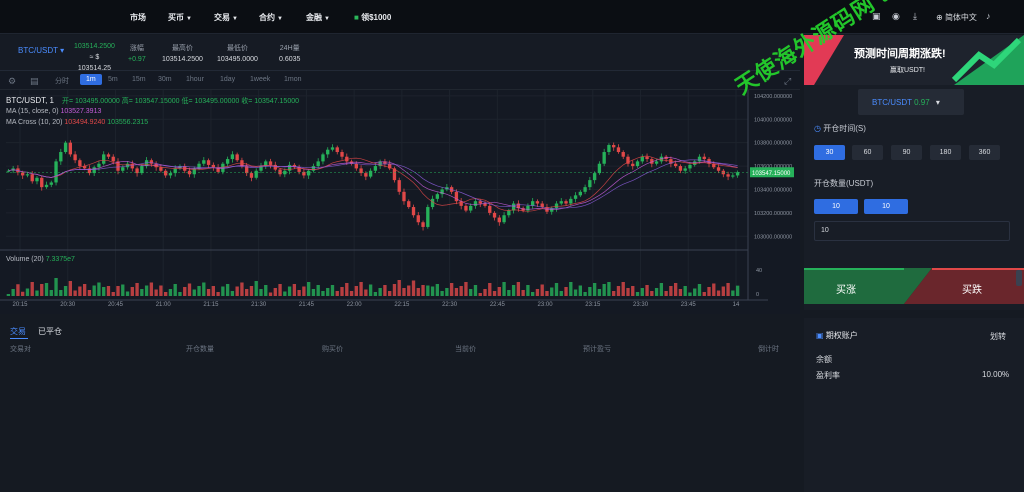  Describe the element at coordinates (113, 79) in the screenshot. I see `tf-5m: 5m` at that location.